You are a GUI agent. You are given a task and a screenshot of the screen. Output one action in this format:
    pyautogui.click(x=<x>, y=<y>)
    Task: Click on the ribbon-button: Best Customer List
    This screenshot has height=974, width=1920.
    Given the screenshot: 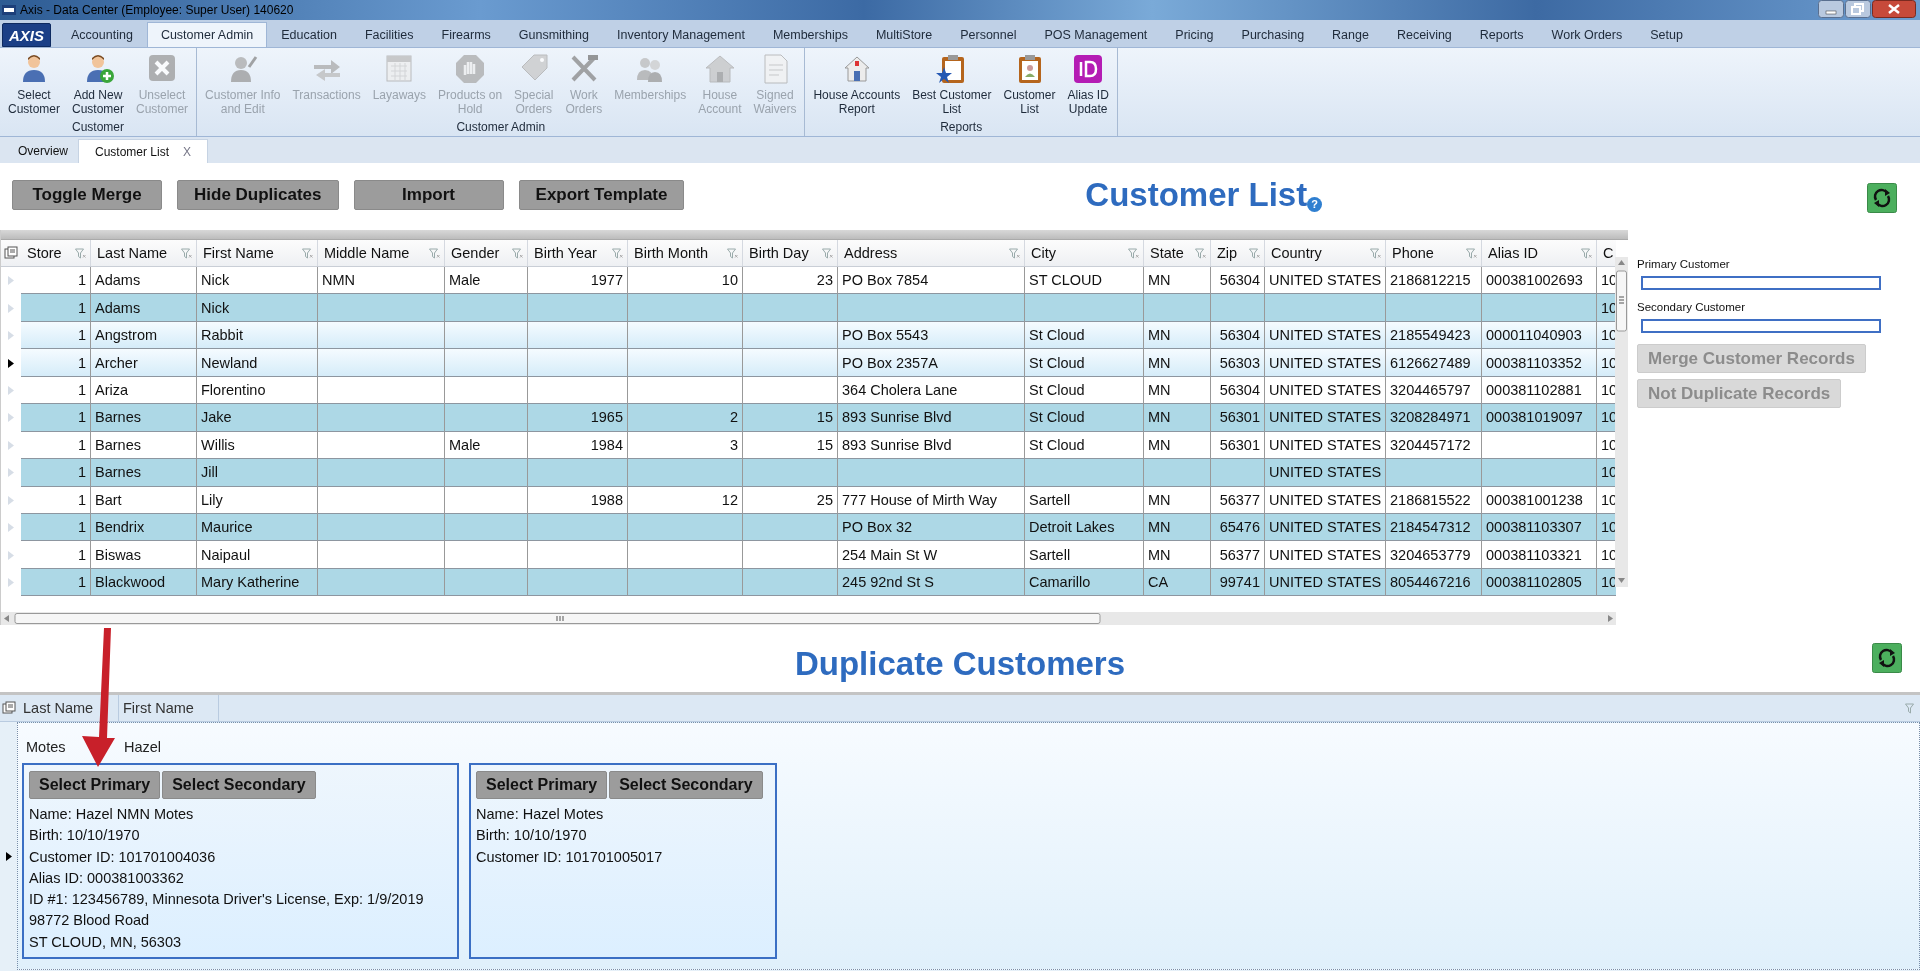 What is the action you would take?
    pyautogui.click(x=952, y=85)
    